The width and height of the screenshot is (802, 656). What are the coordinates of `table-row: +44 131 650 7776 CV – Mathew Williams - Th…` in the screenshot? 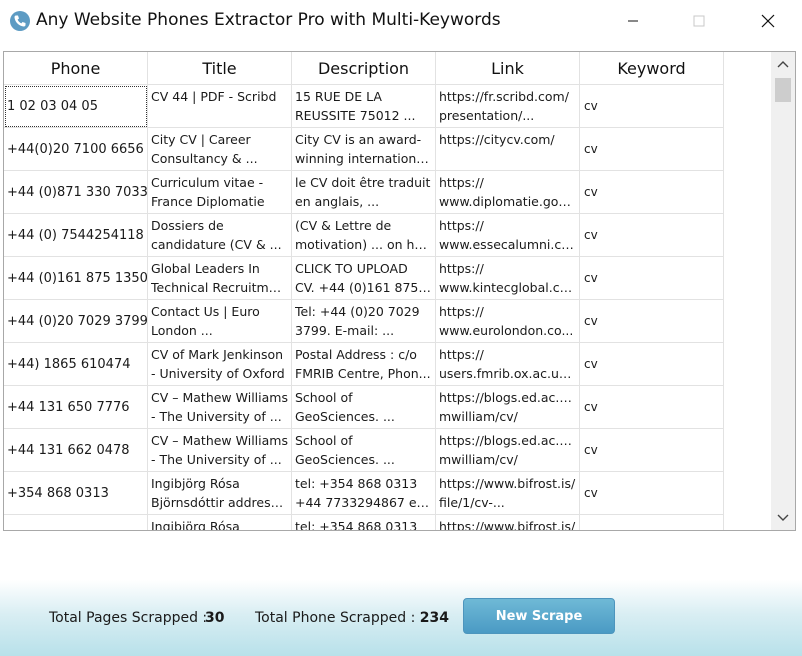 It's located at (364, 407).